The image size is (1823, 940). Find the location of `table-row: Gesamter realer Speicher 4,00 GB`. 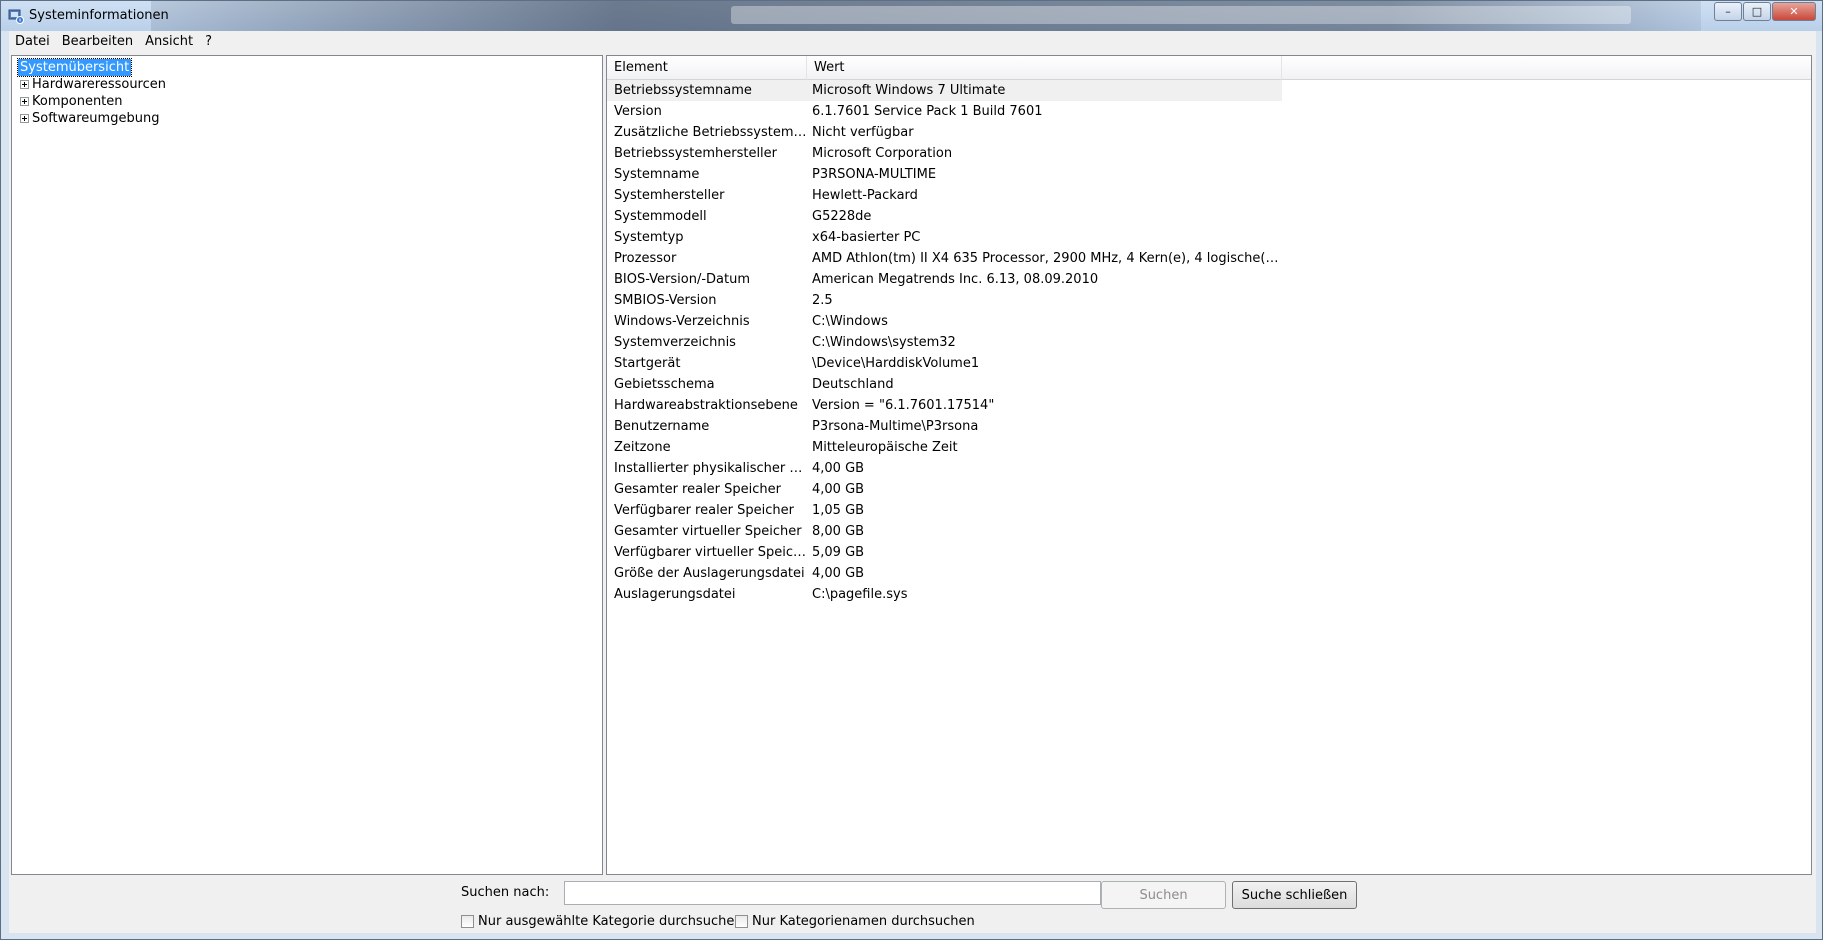

table-row: Gesamter realer Speicher 4,00 GB is located at coordinates (944, 489).